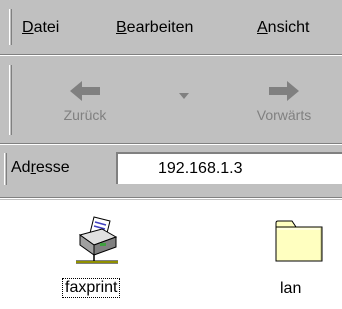 The image size is (342, 309). Describe the element at coordinates (171, 198) in the screenshot. I see `address-content-separator` at that location.